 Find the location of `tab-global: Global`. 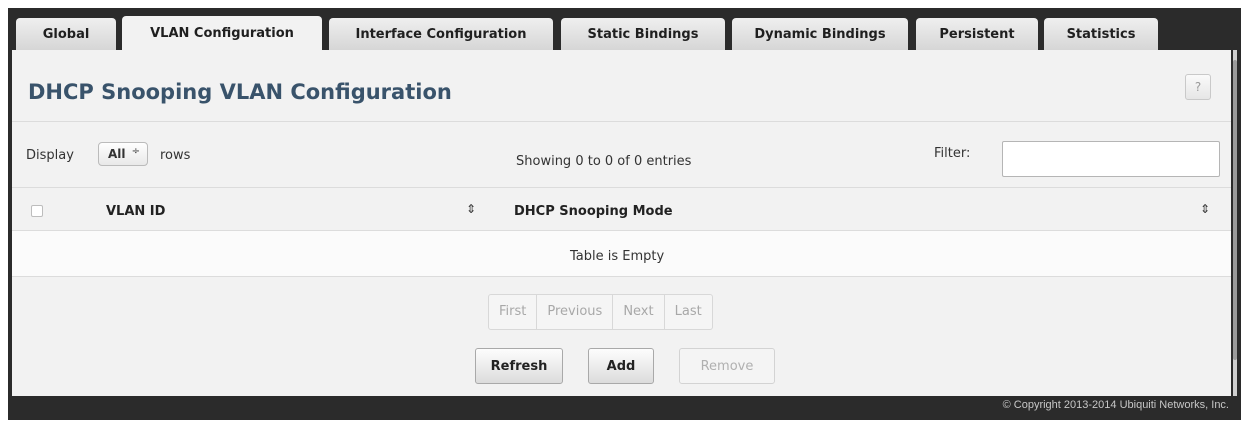

tab-global: Global is located at coordinates (66, 34).